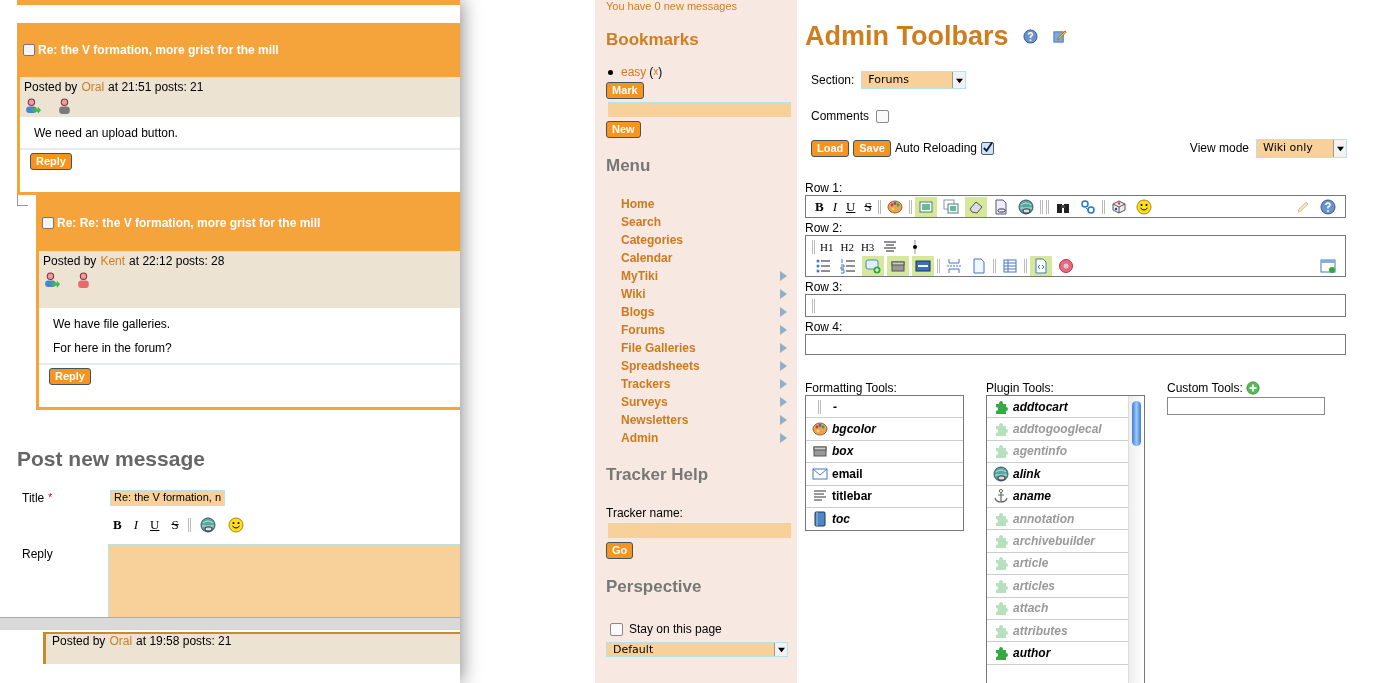 The width and height of the screenshot is (1377, 683). What do you see at coordinates (1057, 586) in the screenshot?
I see `tool-item: articles` at bounding box center [1057, 586].